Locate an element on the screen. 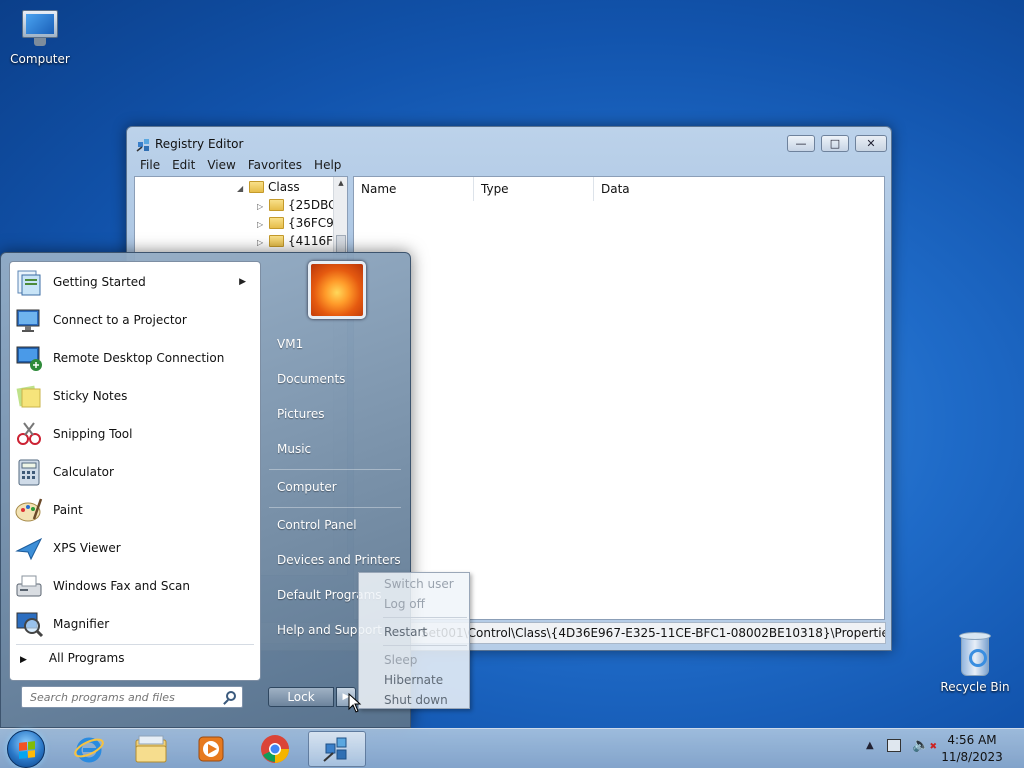 The height and width of the screenshot is (768, 1024). xps-viewer-icon is located at coordinates (29, 549).